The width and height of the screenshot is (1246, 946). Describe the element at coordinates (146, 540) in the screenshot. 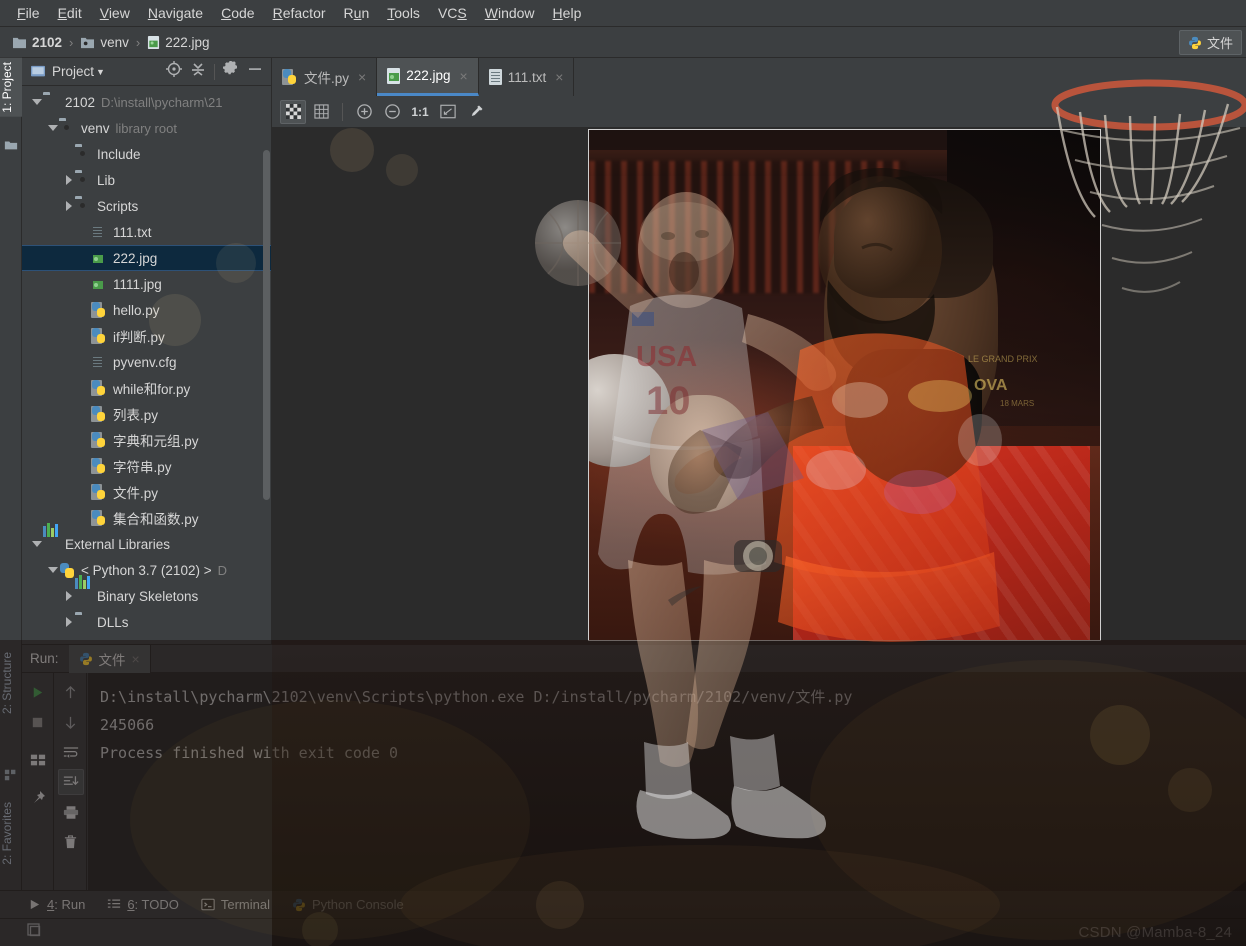

I see `tree-node-external-libraries: External Libraries` at that location.